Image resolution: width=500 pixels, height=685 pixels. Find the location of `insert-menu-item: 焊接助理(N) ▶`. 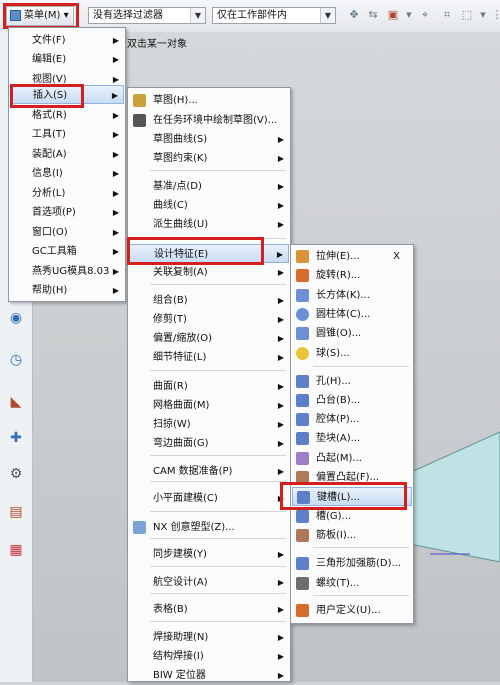

insert-menu-item: 焊接助理(N) ▶ is located at coordinates (209, 637).